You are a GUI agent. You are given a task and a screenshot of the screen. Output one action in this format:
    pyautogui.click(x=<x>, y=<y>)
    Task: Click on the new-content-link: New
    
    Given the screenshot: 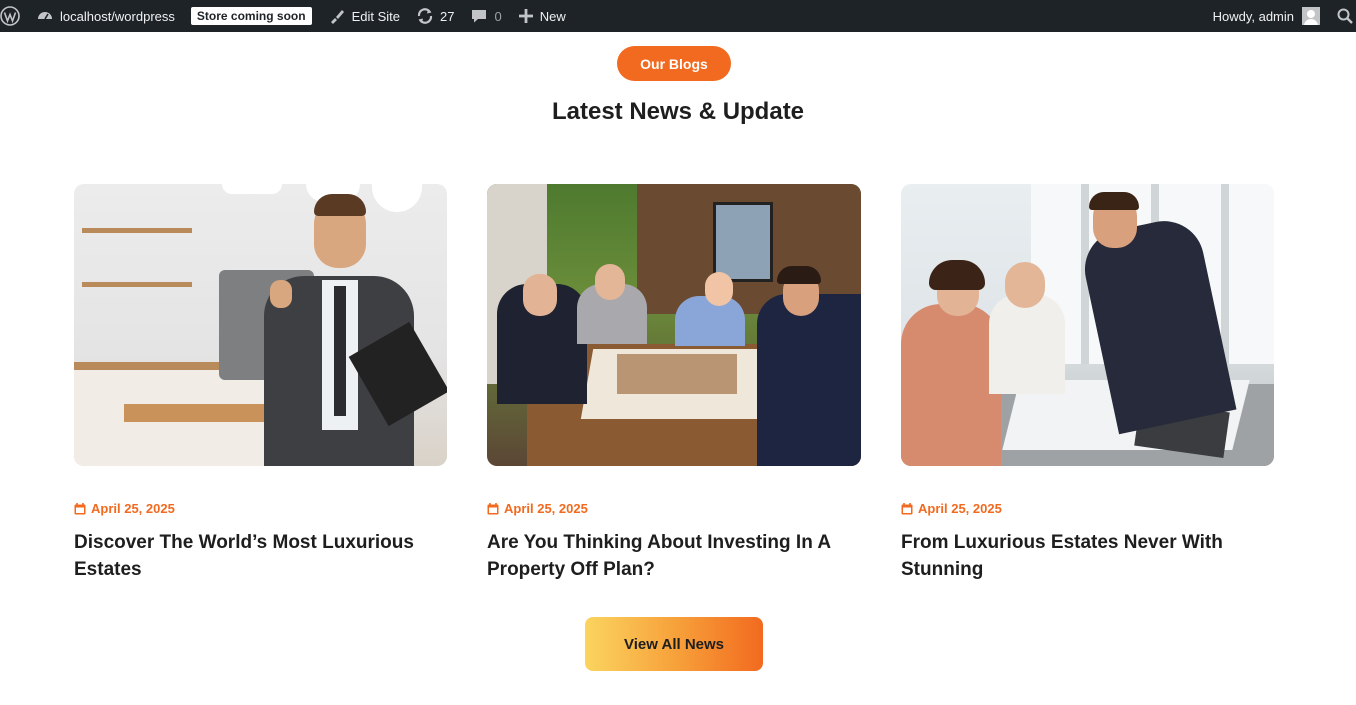 What is the action you would take?
    pyautogui.click(x=542, y=16)
    